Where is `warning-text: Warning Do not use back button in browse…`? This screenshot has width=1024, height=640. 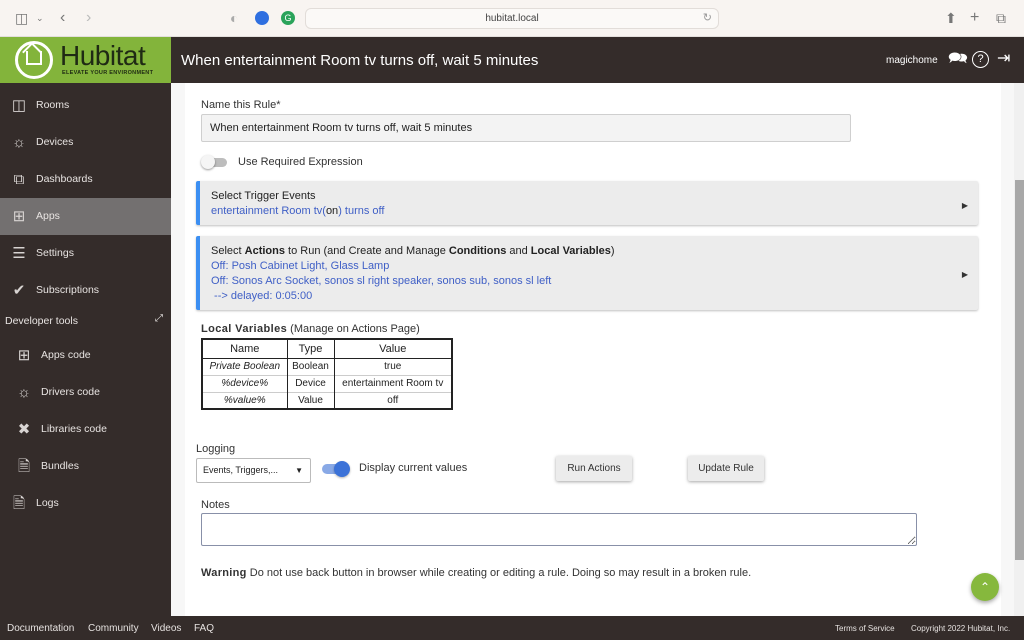
warning-text: Warning Do not use back button in browse… is located at coordinates (476, 573).